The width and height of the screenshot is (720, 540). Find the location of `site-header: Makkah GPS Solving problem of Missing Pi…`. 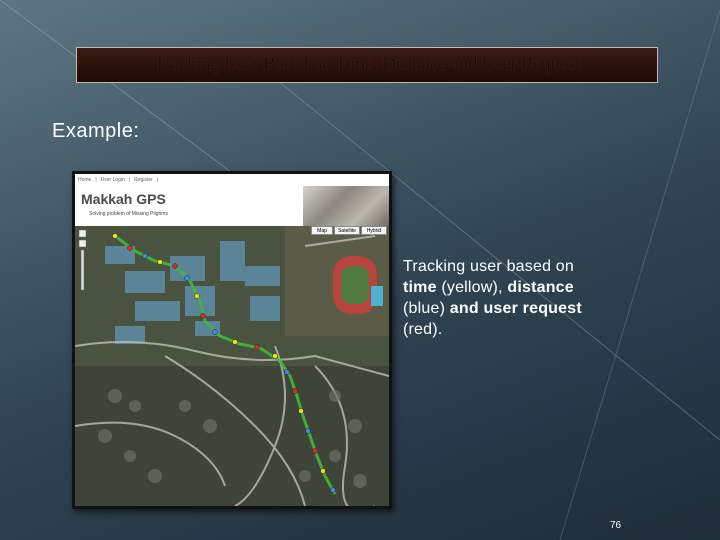

site-header: Makkah GPS Solving problem of Missing Pi… is located at coordinates (232, 206).